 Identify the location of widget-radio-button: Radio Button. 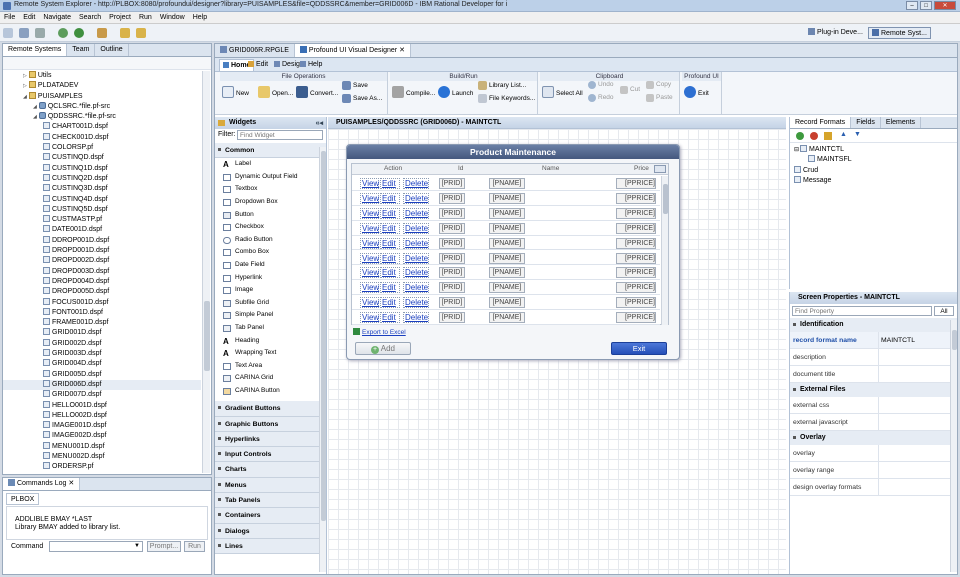
(270, 240).